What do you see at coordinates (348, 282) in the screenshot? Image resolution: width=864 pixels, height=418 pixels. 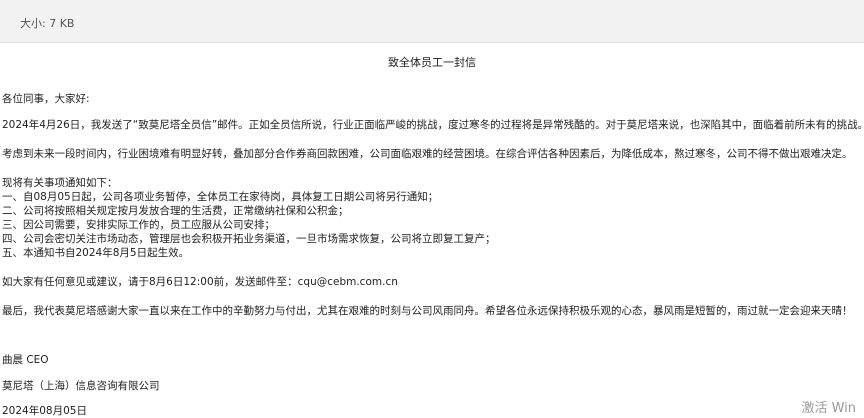 I see `feedback-email-link: cqu@cebm.com.cn` at bounding box center [348, 282].